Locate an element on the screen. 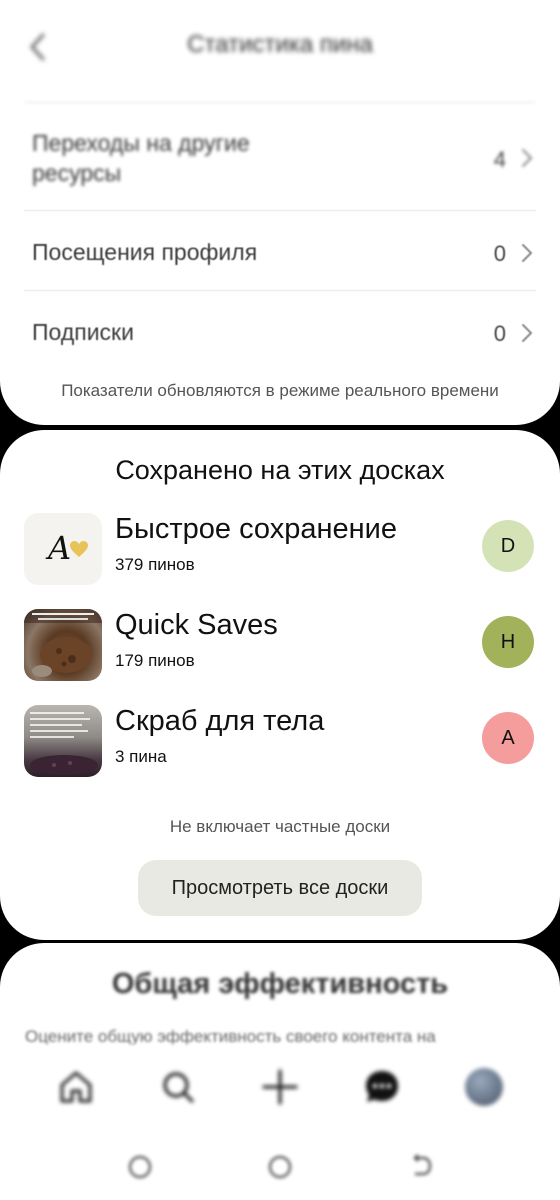 The width and height of the screenshot is (560, 1200). search-icon is located at coordinates (178, 1087).